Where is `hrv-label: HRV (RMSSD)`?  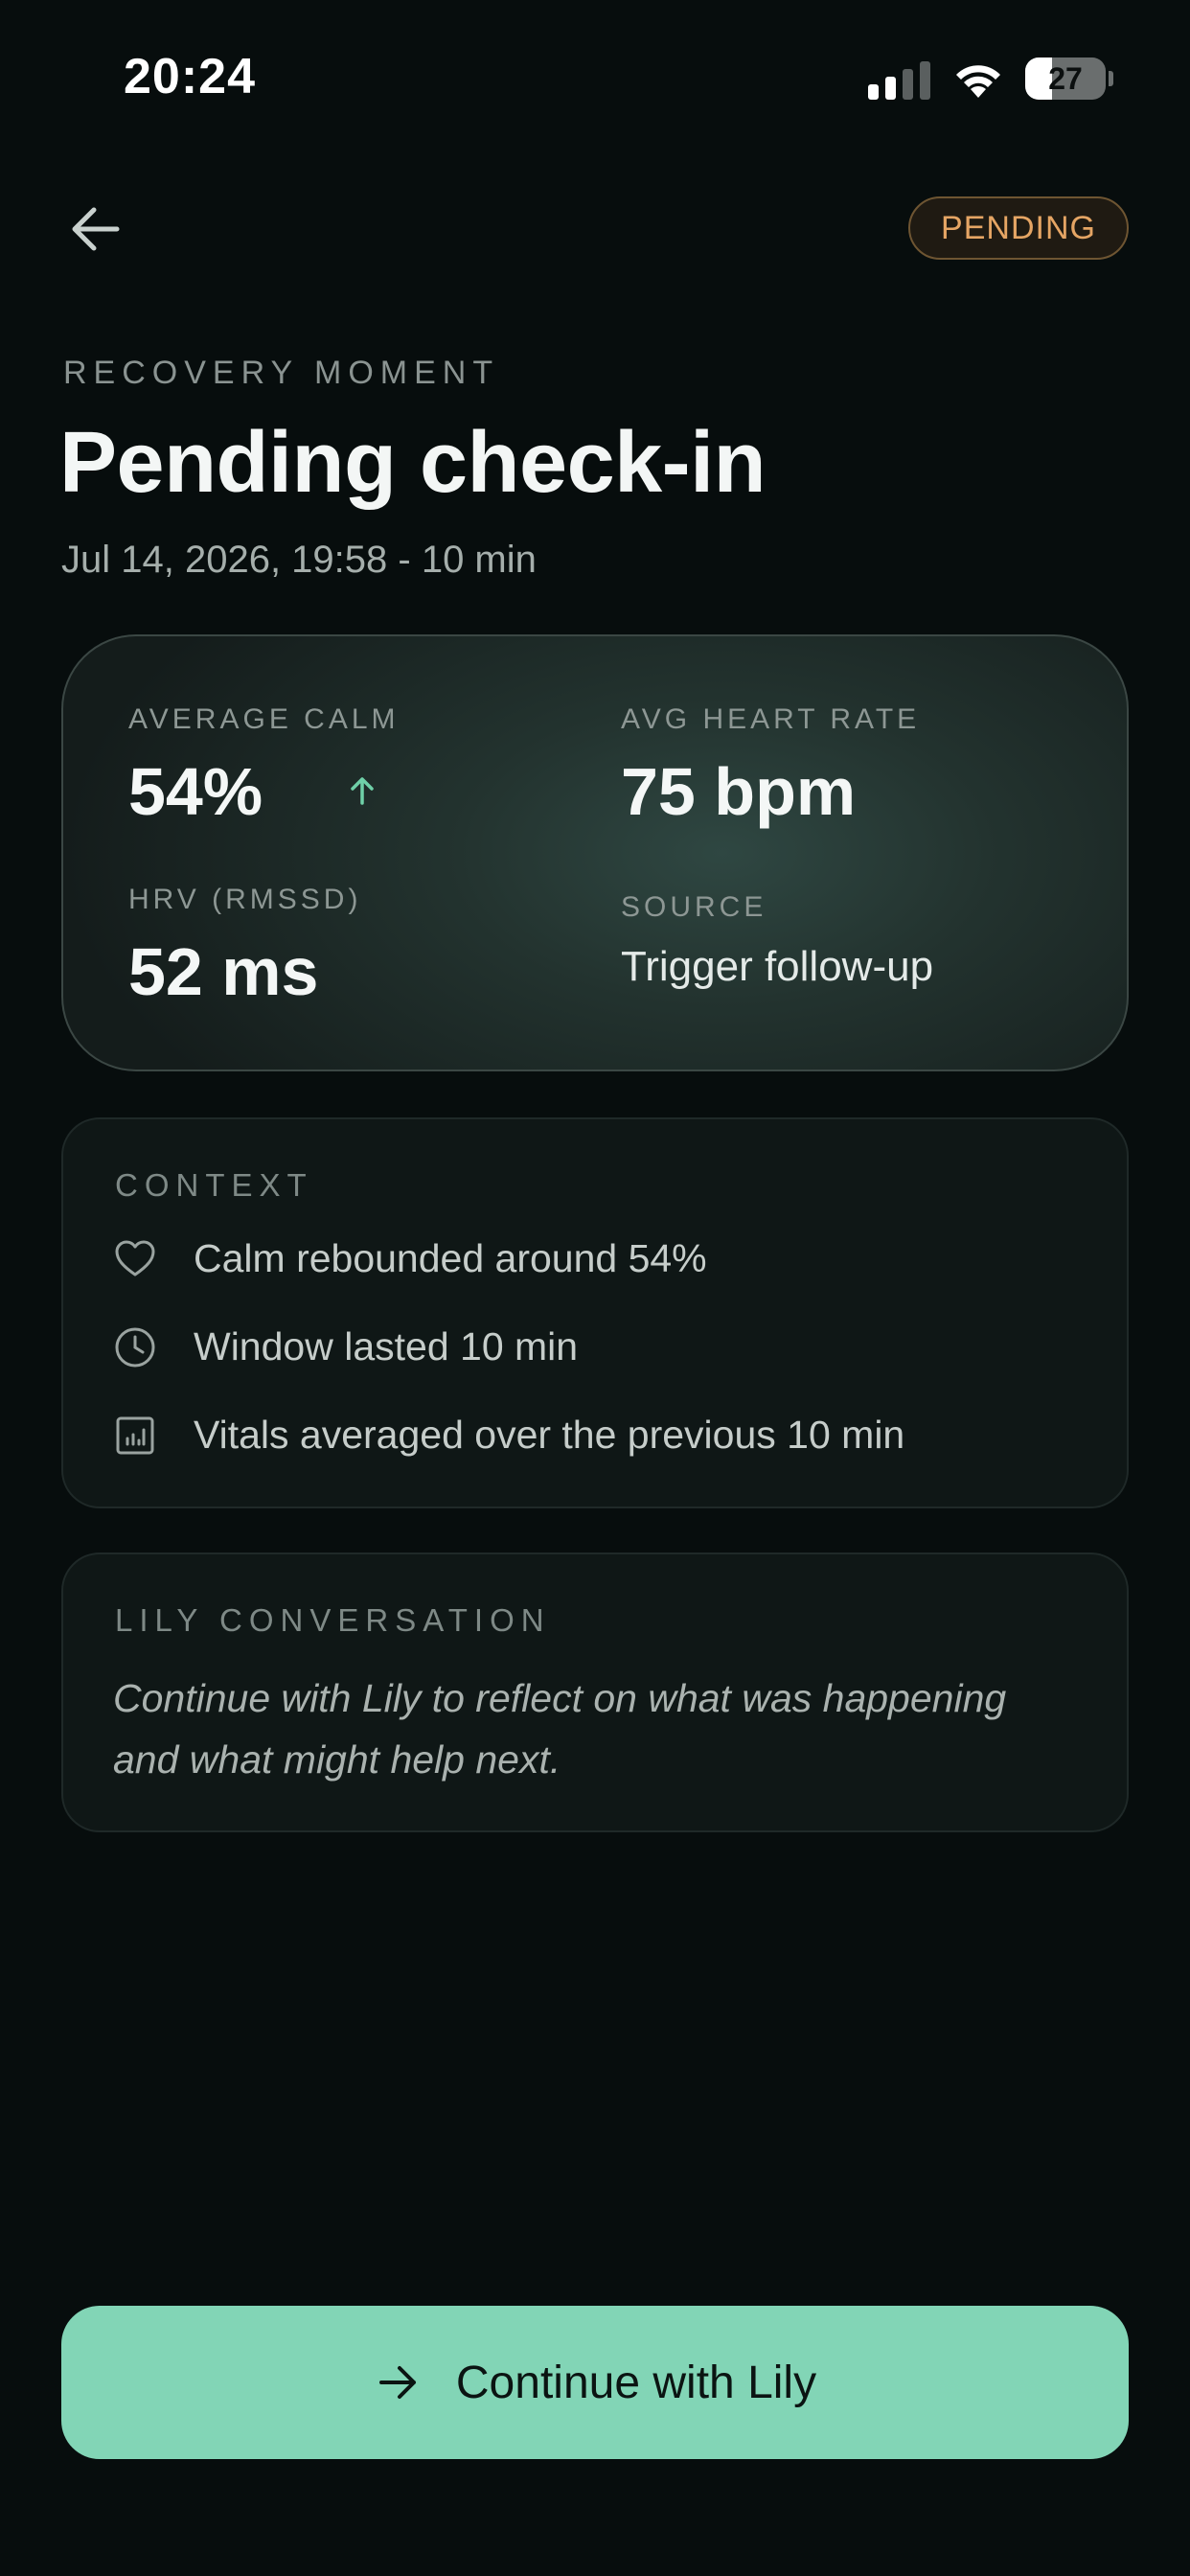
hrv-label: HRV (RMSSD) is located at coordinates (245, 899).